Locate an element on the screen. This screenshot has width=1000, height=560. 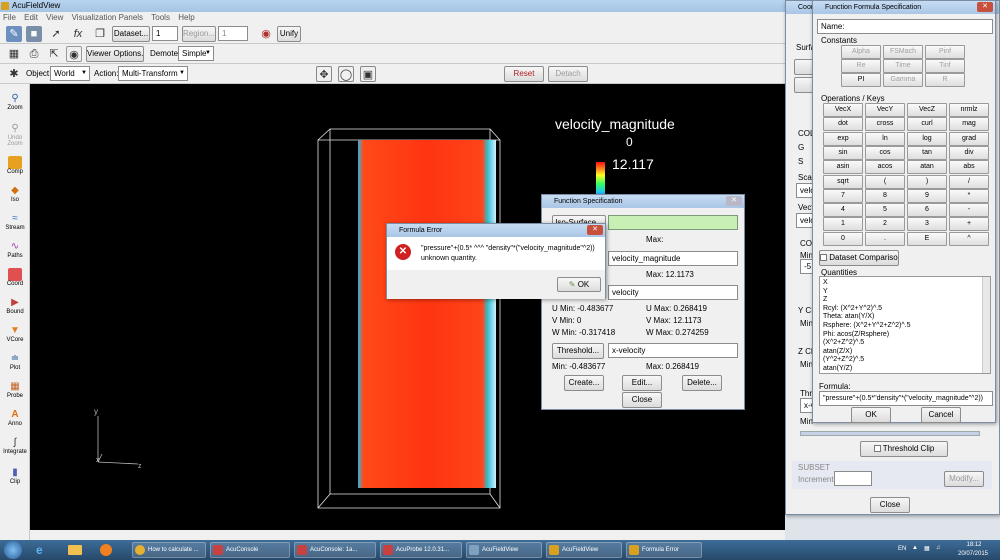
constant-button: Tinf is located at coordinates (945, 66).